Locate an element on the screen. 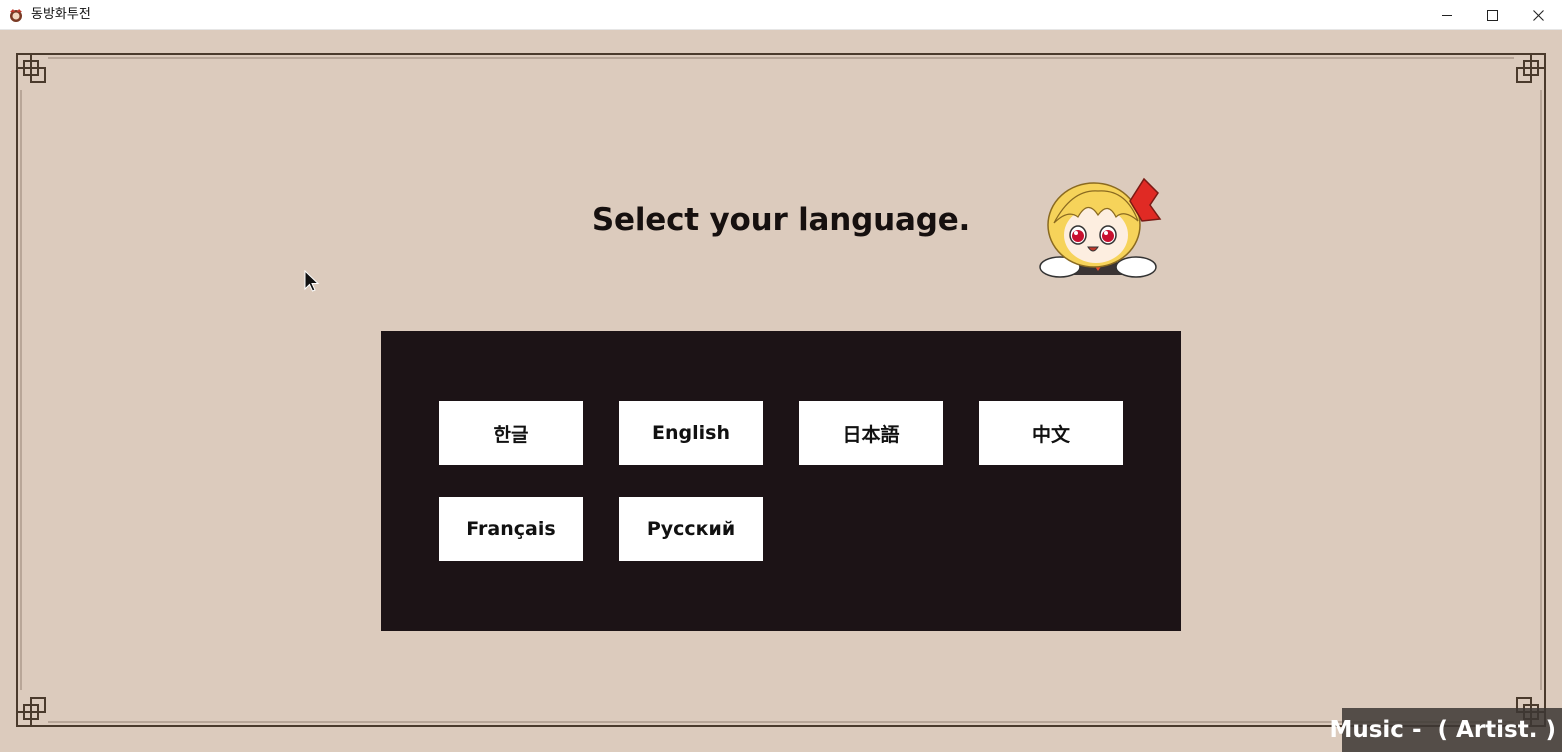 Image resolution: width=1562 pixels, height=752 pixels. close-button is located at coordinates (1538, 15).